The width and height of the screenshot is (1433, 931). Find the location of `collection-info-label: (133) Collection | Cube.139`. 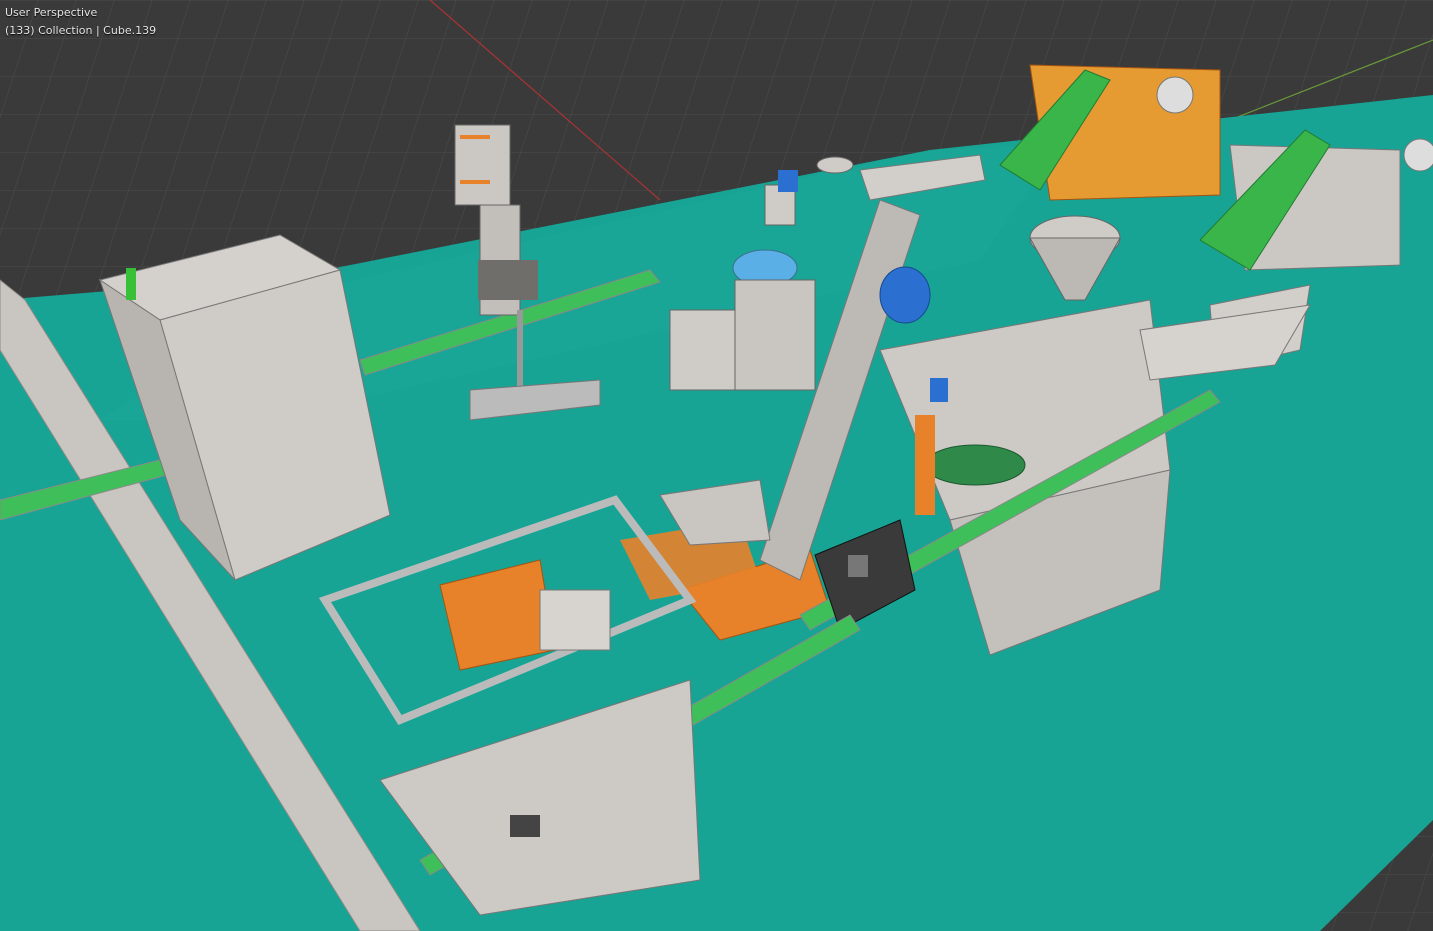

collection-info-label: (133) Collection | Cube.139 is located at coordinates (81, 30).